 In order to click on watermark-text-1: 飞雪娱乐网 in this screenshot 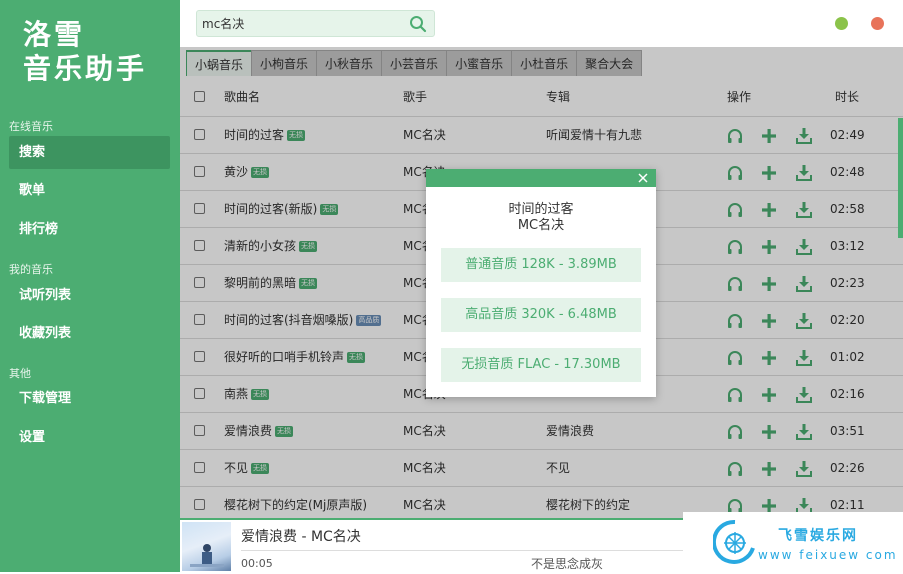, I will do `click(818, 536)`.